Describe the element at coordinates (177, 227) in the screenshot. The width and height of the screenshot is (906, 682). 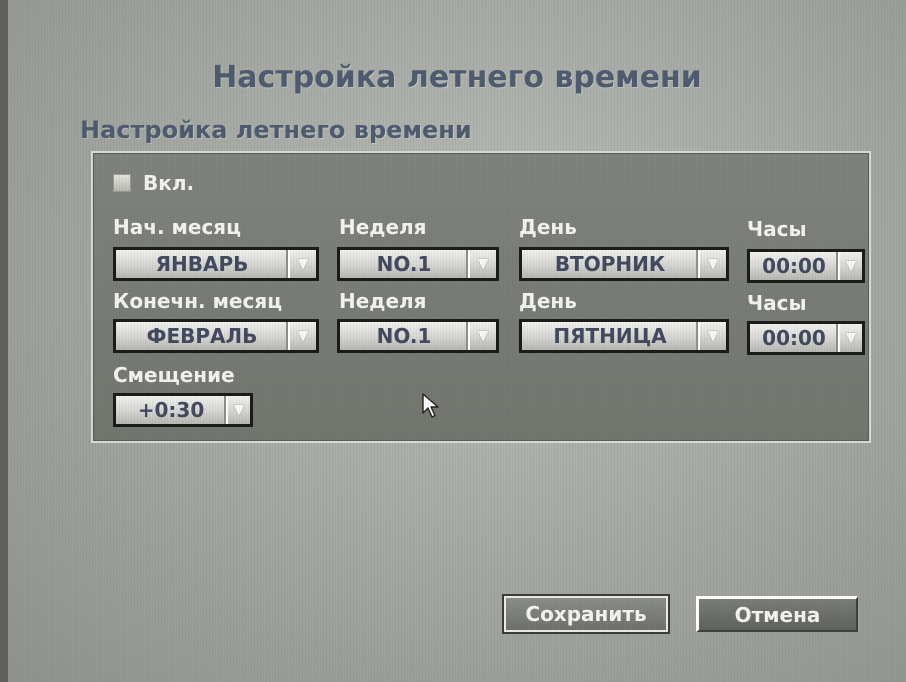
I see `start-month-label: Нач. месяц` at that location.